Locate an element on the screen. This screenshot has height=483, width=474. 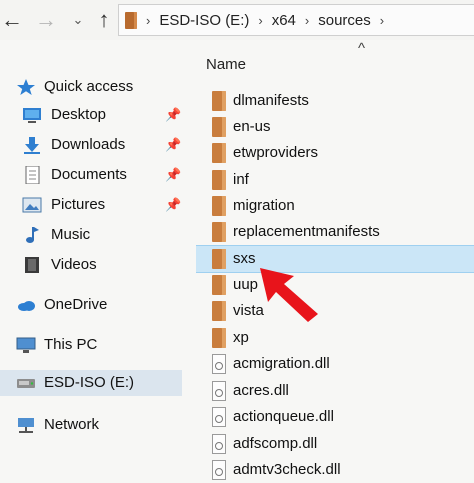
list-item: replacementmanifests is located at coordinates (335, 232).